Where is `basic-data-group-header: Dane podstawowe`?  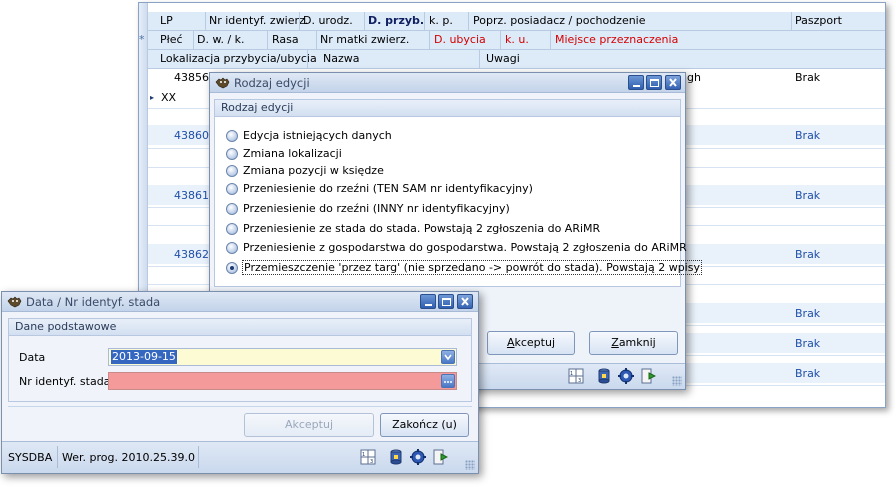 basic-data-group-header: Dane podstawowe is located at coordinates (240, 327).